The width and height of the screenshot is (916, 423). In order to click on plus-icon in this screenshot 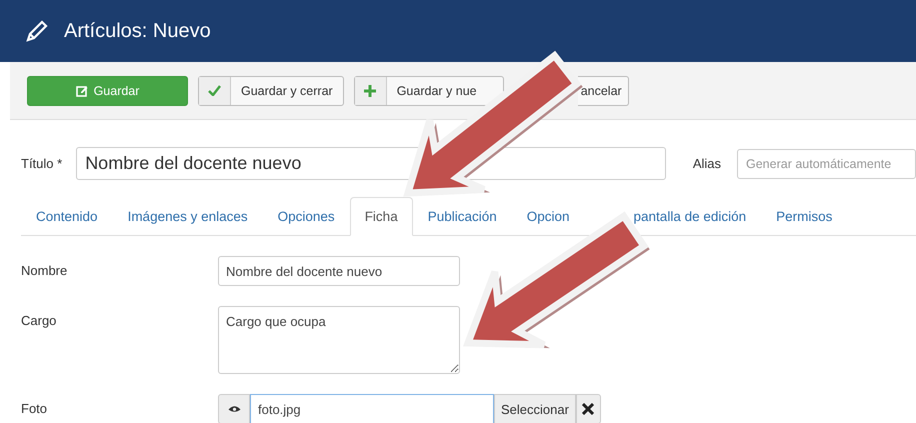, I will do `click(370, 90)`.